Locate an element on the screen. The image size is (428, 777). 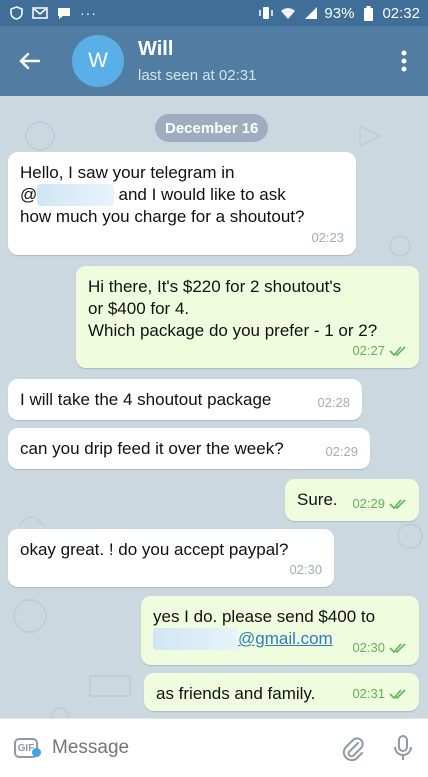
message-input is located at coordinates (190, 748).